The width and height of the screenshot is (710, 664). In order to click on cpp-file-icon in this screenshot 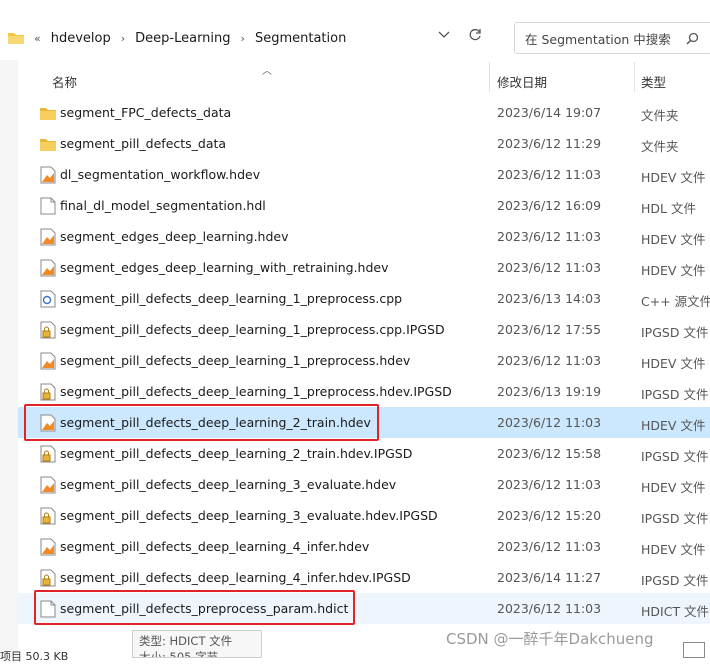, I will do `click(48, 299)`.